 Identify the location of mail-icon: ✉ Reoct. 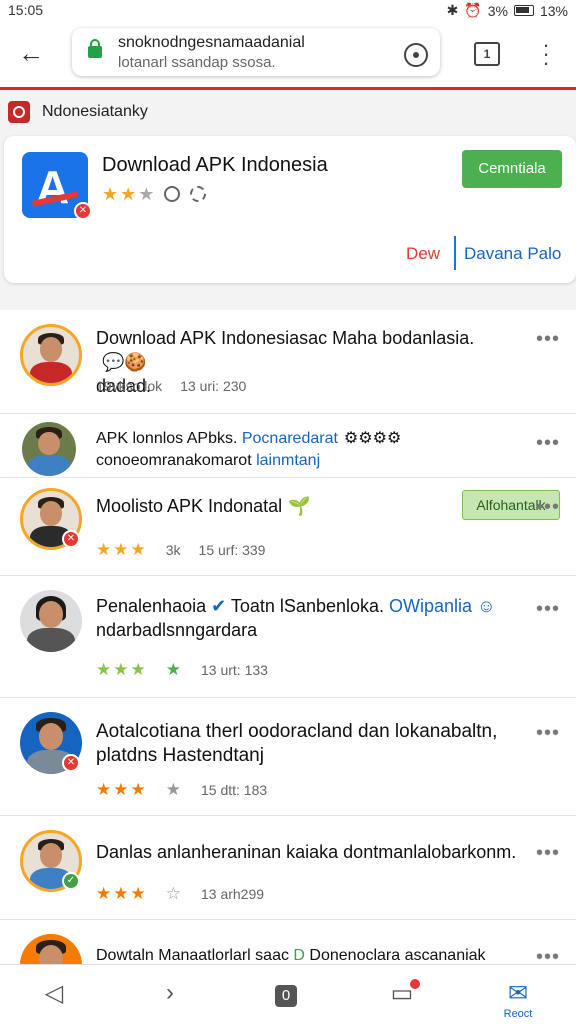
(518, 999).